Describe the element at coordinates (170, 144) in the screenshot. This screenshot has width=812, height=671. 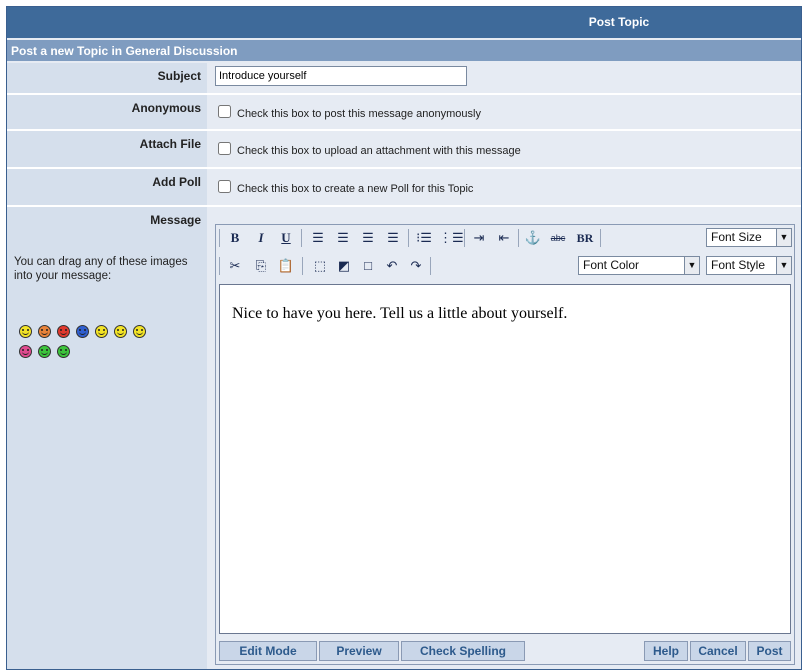
I see `attach-file-label: Attach File` at that location.